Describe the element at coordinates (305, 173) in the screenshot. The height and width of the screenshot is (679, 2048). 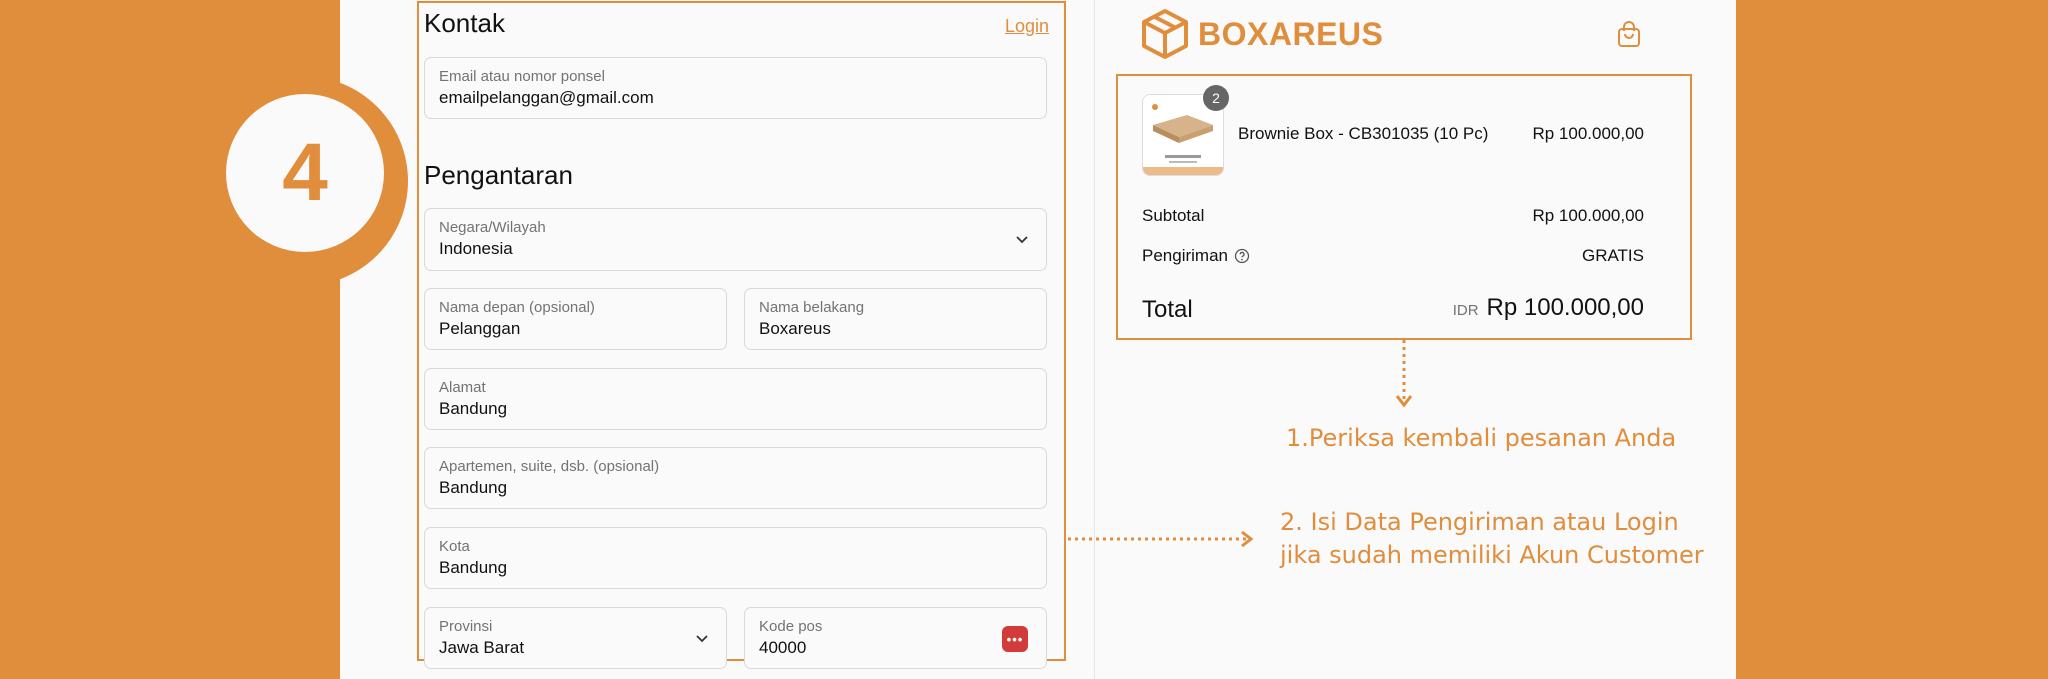
I see `step-number: 4` at that location.